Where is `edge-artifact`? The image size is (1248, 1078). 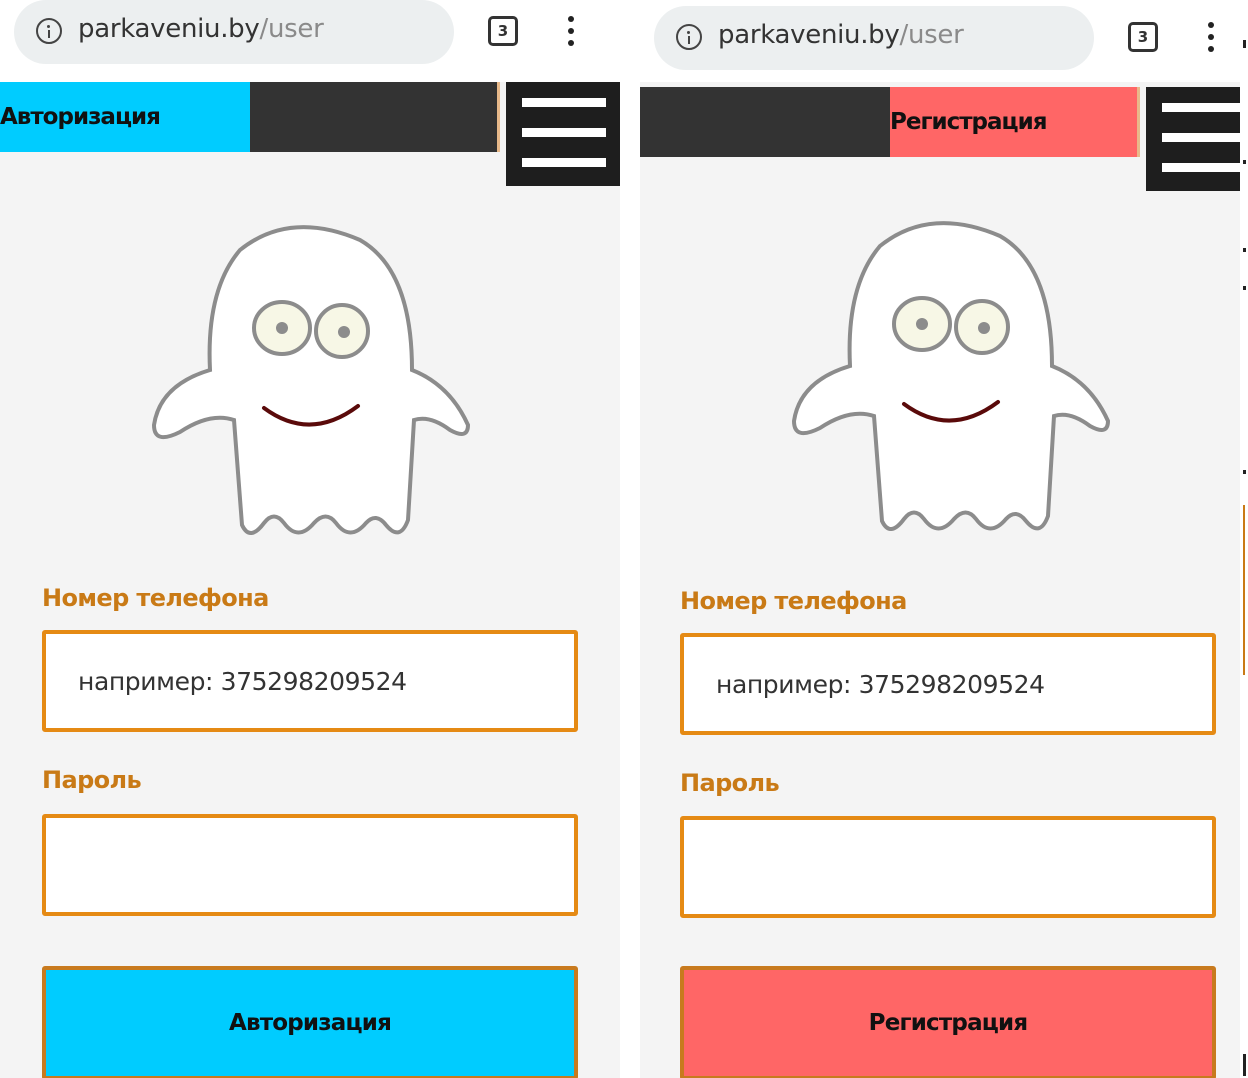
edge-artifact is located at coordinates (1244, 539).